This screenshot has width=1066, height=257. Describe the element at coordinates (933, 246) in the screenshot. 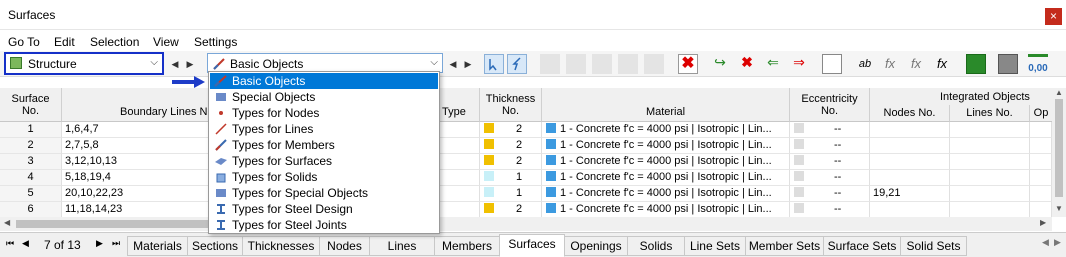

I see `tab-solid-sets: Solid Sets` at that location.